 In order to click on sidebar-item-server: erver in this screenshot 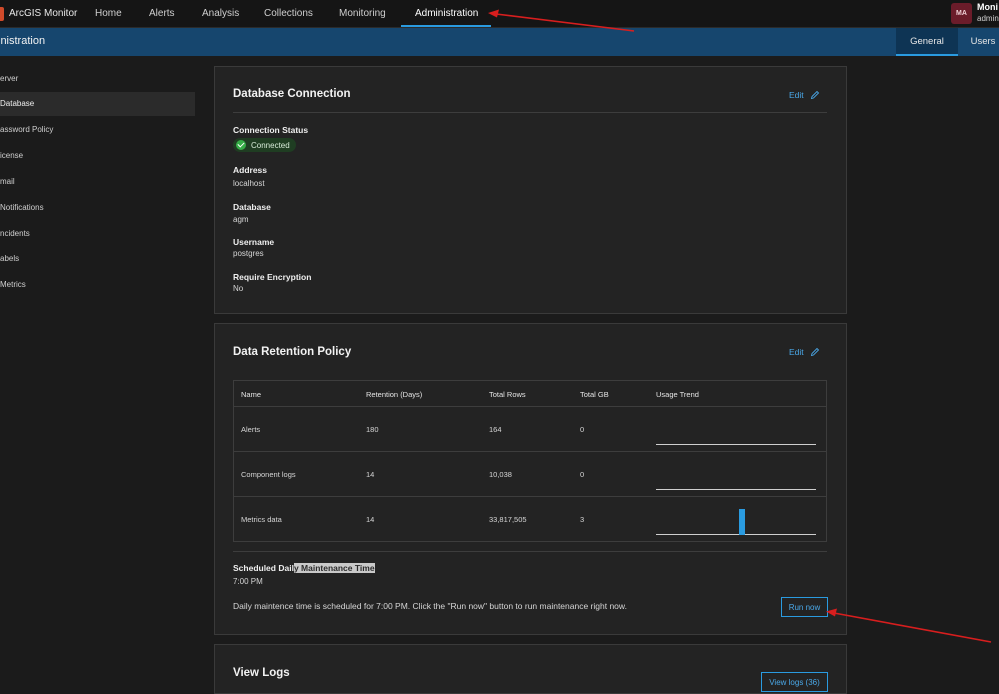, I will do `click(97, 79)`.